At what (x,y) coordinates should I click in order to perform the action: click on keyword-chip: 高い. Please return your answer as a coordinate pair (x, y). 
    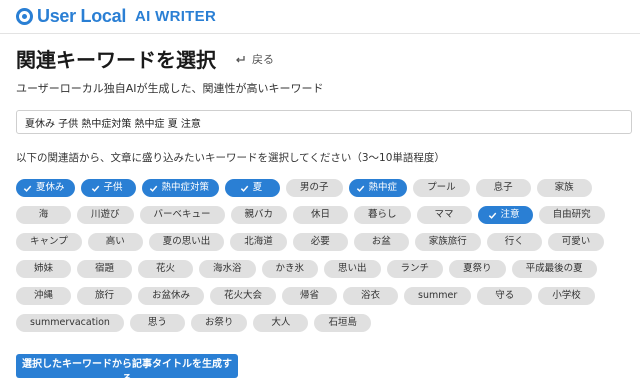
    Looking at the image, I should click on (115, 242).